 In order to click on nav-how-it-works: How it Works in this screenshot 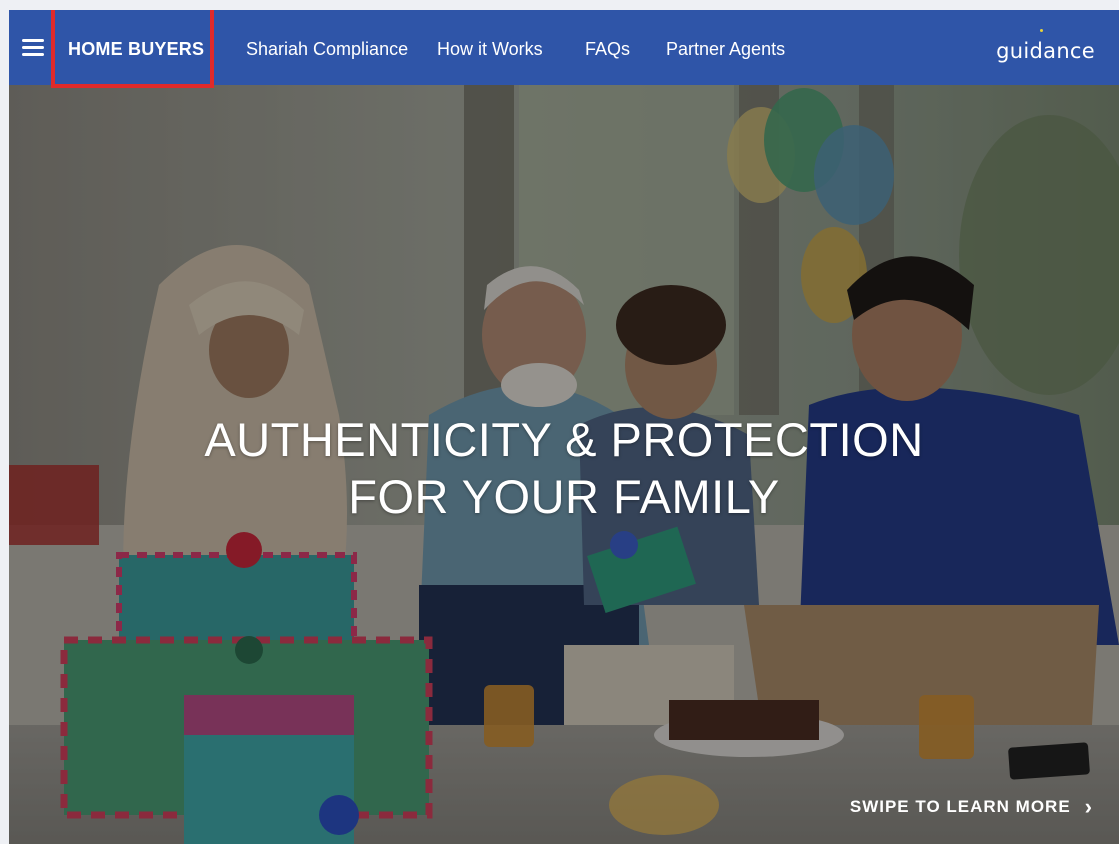, I will do `click(490, 47)`.